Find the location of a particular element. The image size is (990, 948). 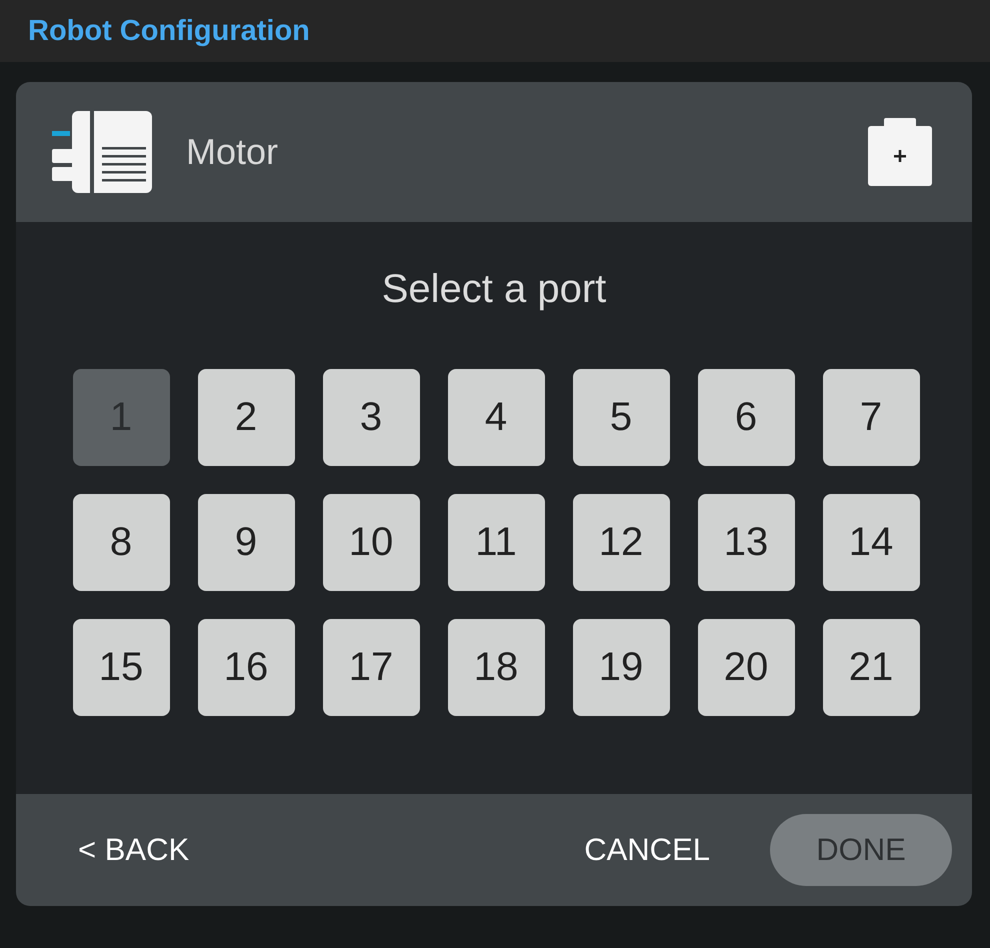

prompt-text: Select a port is located at coordinates (494, 289).